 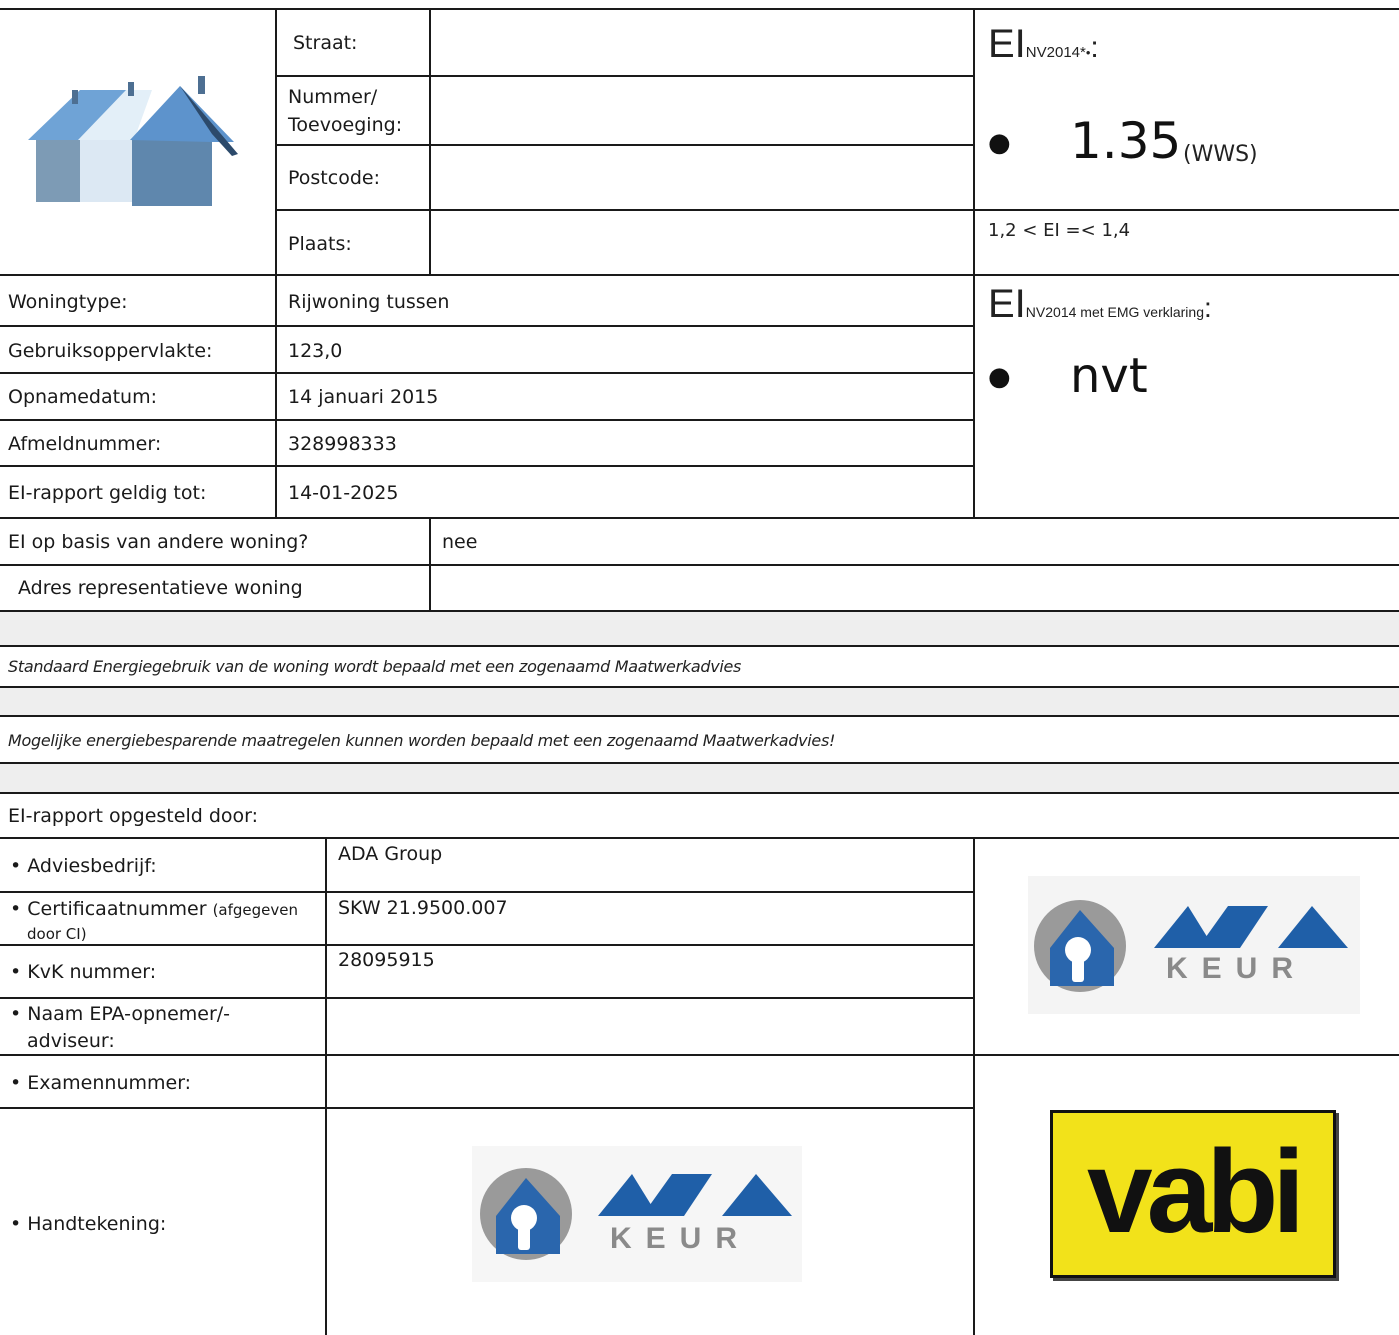 I want to click on examen-label: • Examennummer:, so click(x=101, y=1083).